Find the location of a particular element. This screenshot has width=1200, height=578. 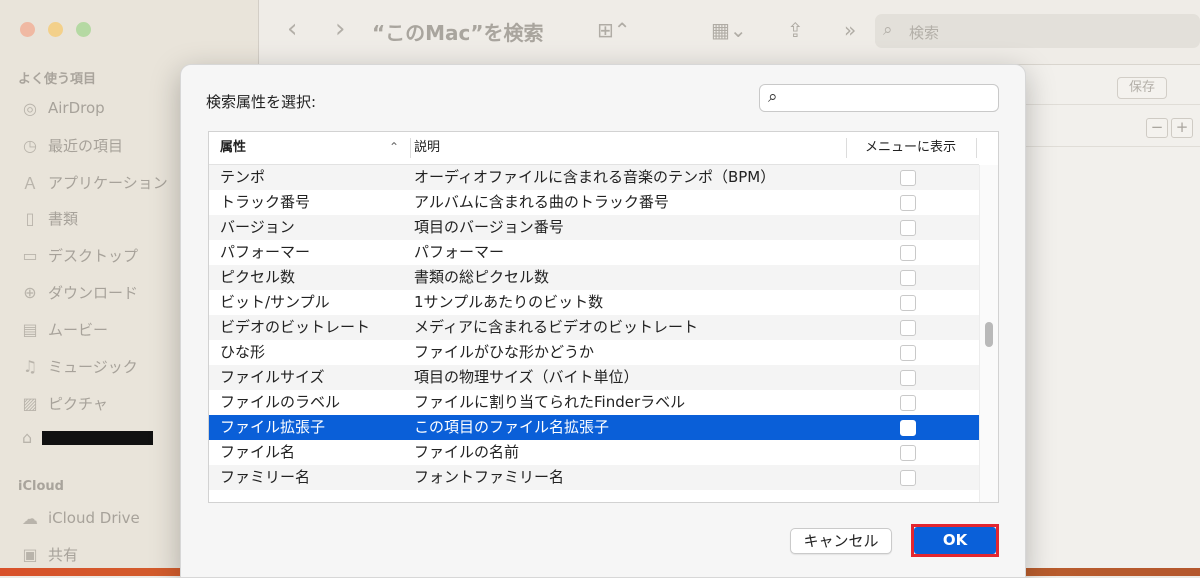

home-folder-icon: ⌂ is located at coordinates (27, 437).